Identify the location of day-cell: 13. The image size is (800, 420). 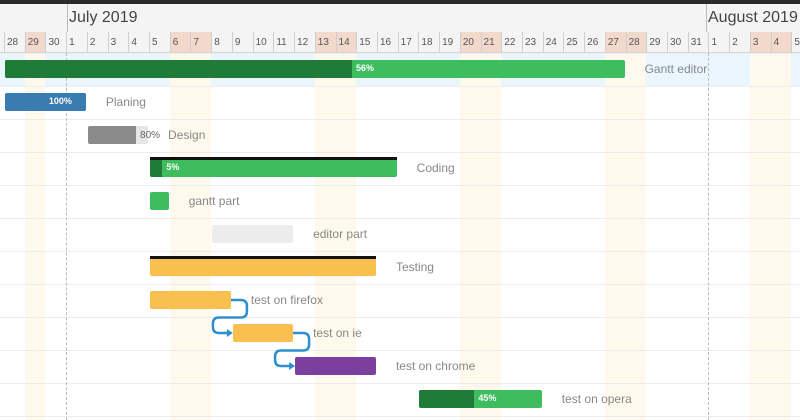
(325, 42).